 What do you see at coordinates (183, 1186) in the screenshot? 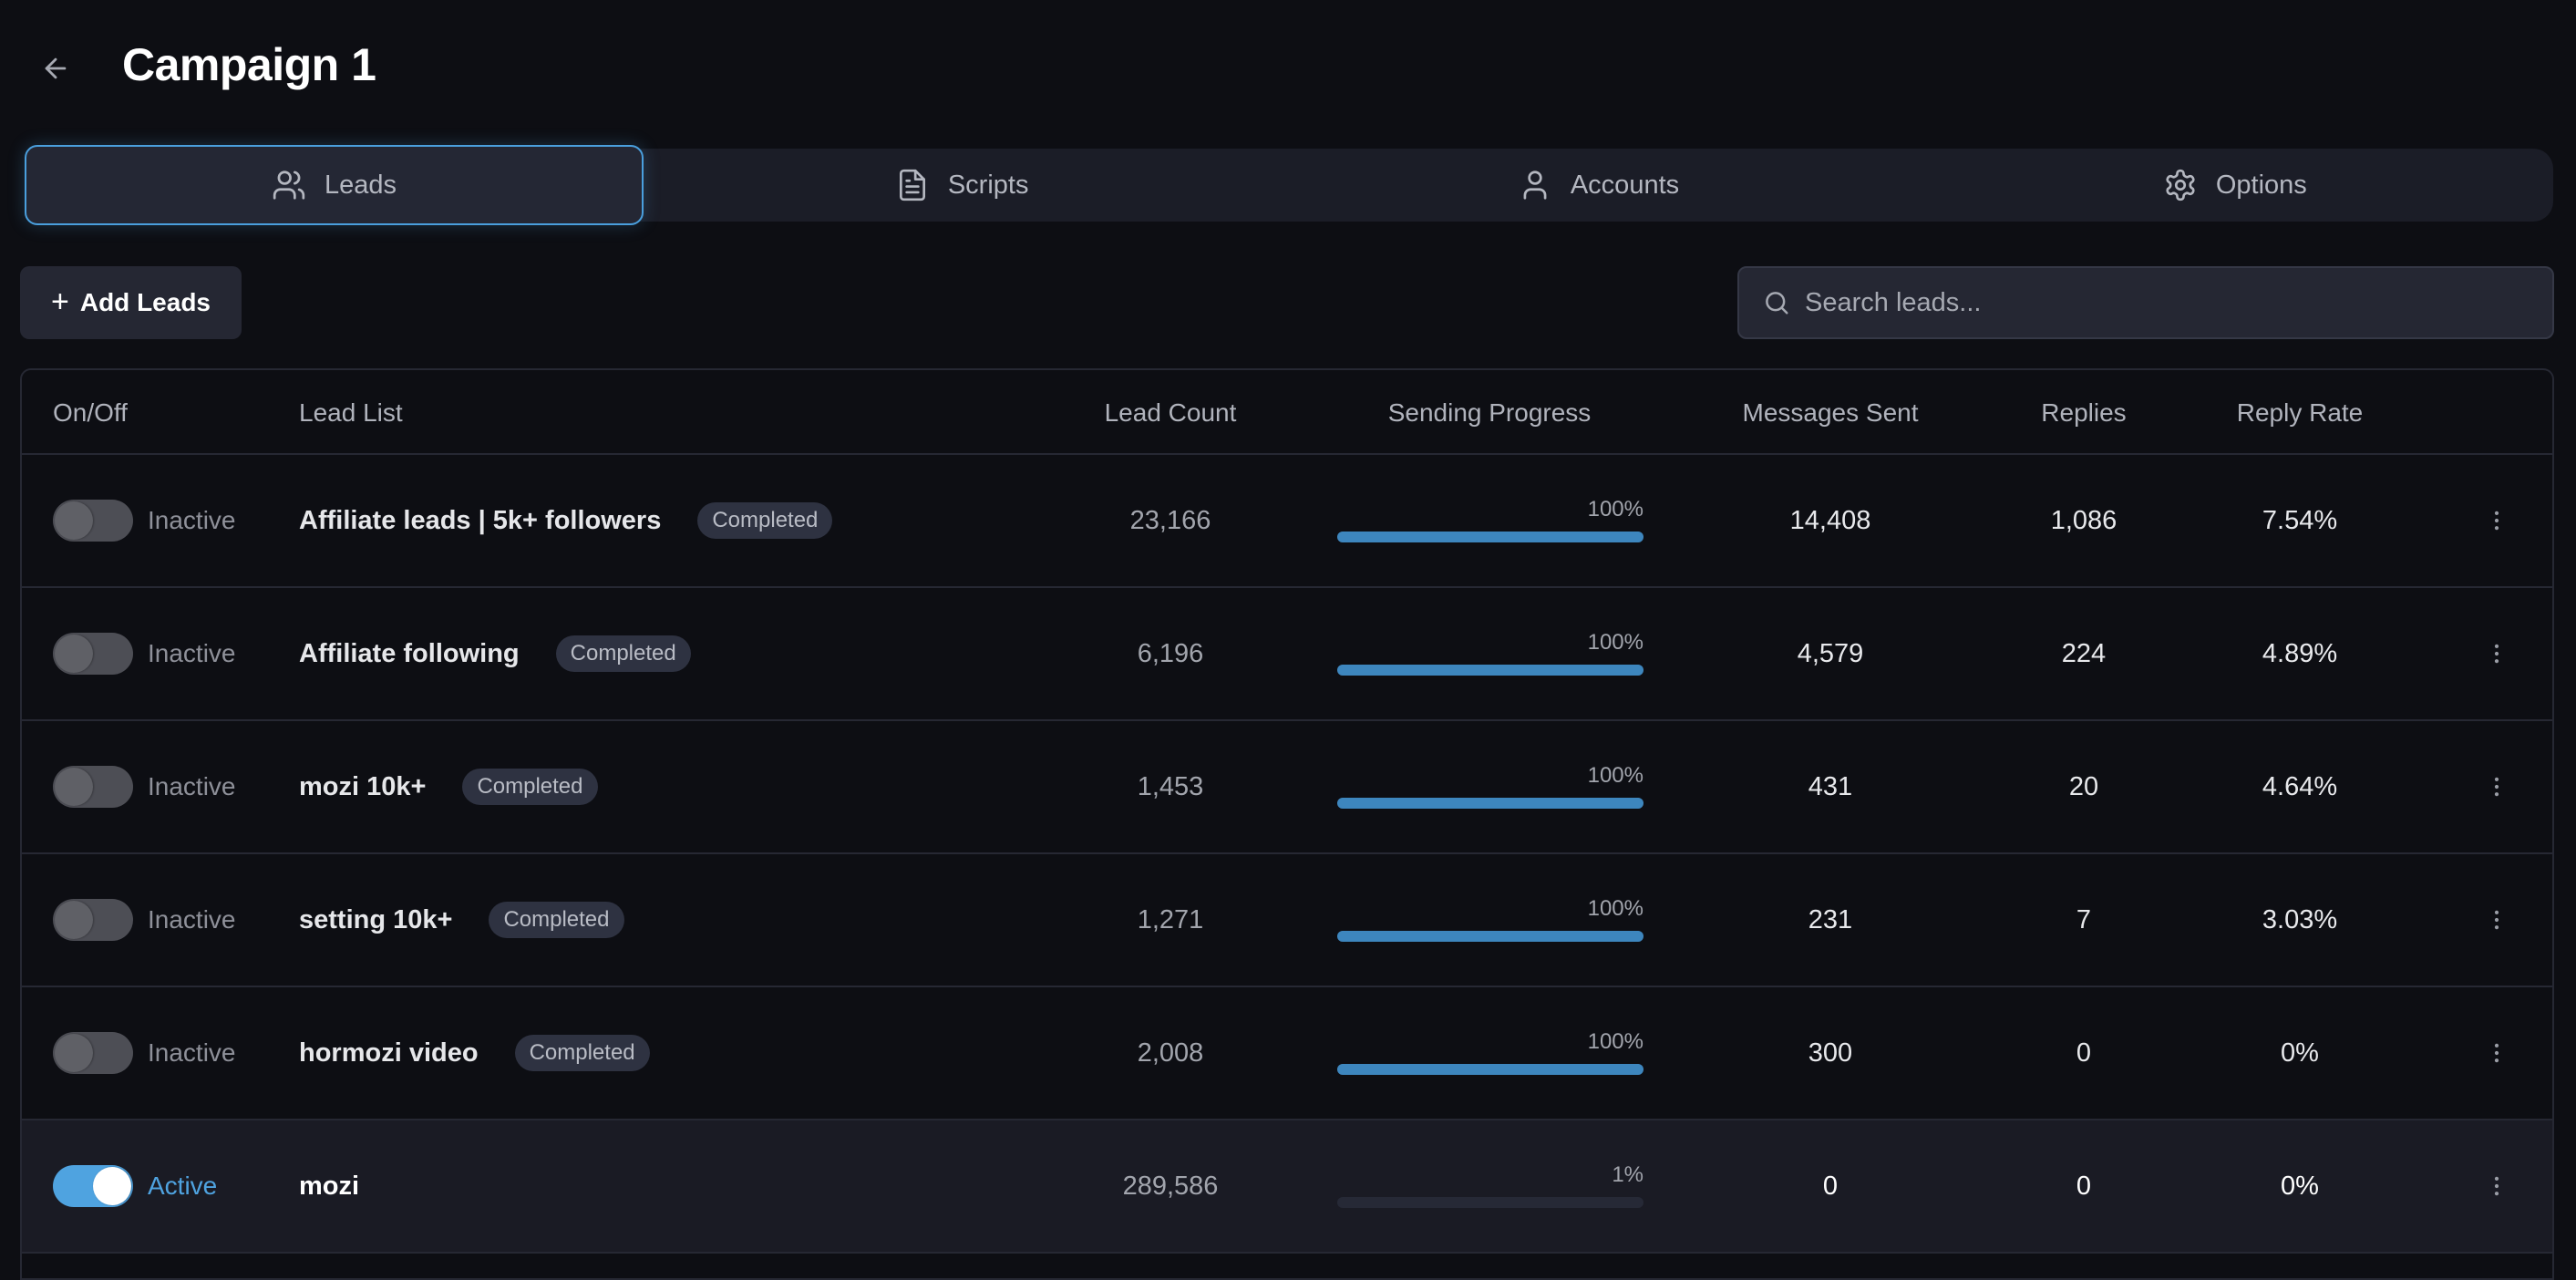
I see `status-label: Active` at bounding box center [183, 1186].